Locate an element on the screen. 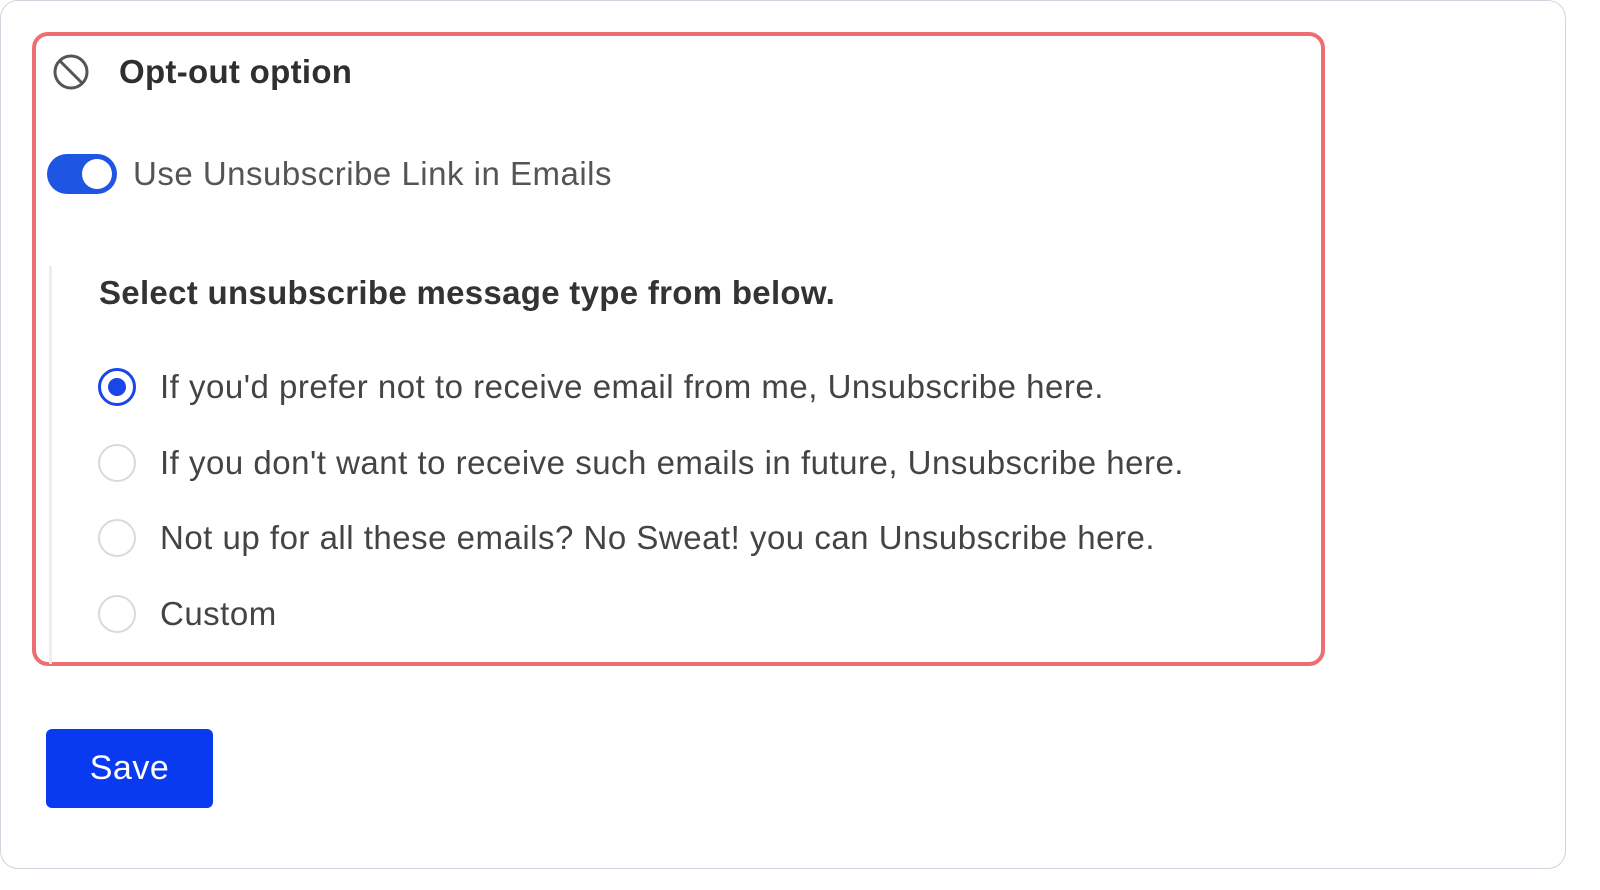  section-title: Opt-out option is located at coordinates (236, 71).